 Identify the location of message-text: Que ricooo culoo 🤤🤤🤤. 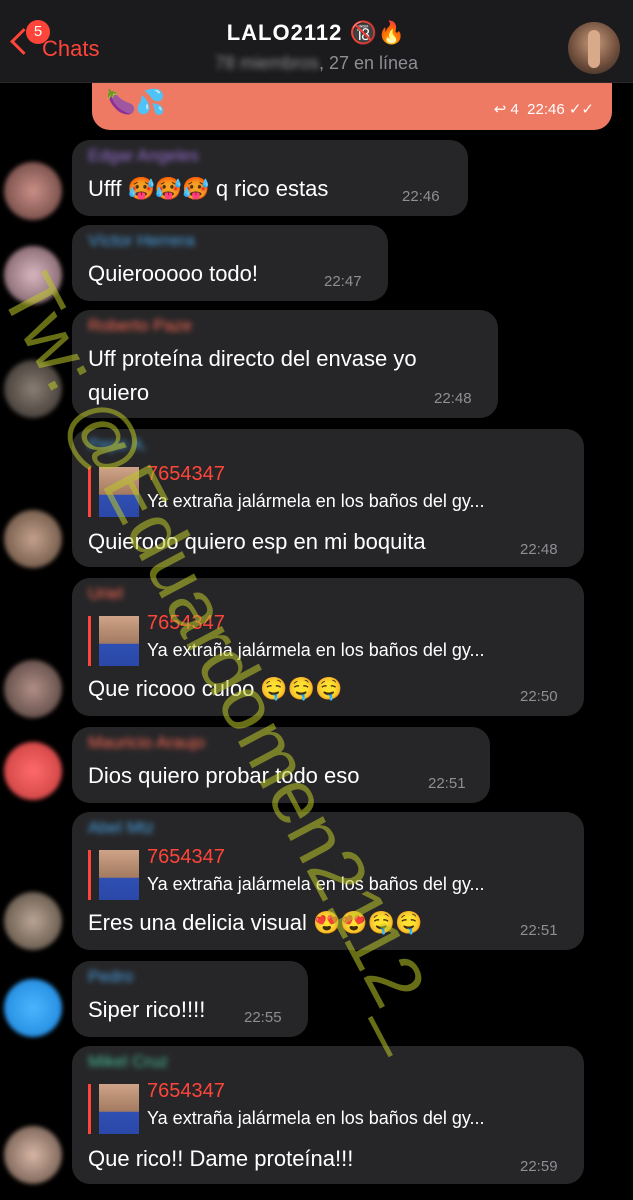
(215, 688).